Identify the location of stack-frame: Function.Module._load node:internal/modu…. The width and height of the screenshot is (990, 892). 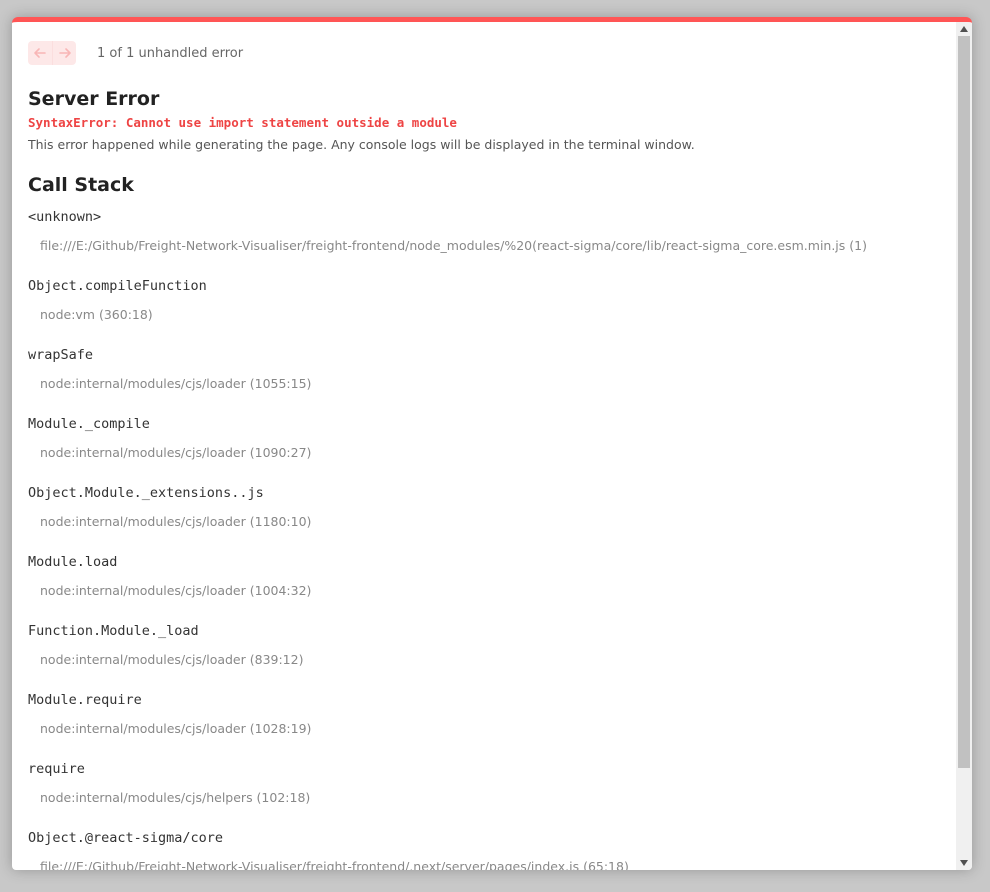
(484, 655).